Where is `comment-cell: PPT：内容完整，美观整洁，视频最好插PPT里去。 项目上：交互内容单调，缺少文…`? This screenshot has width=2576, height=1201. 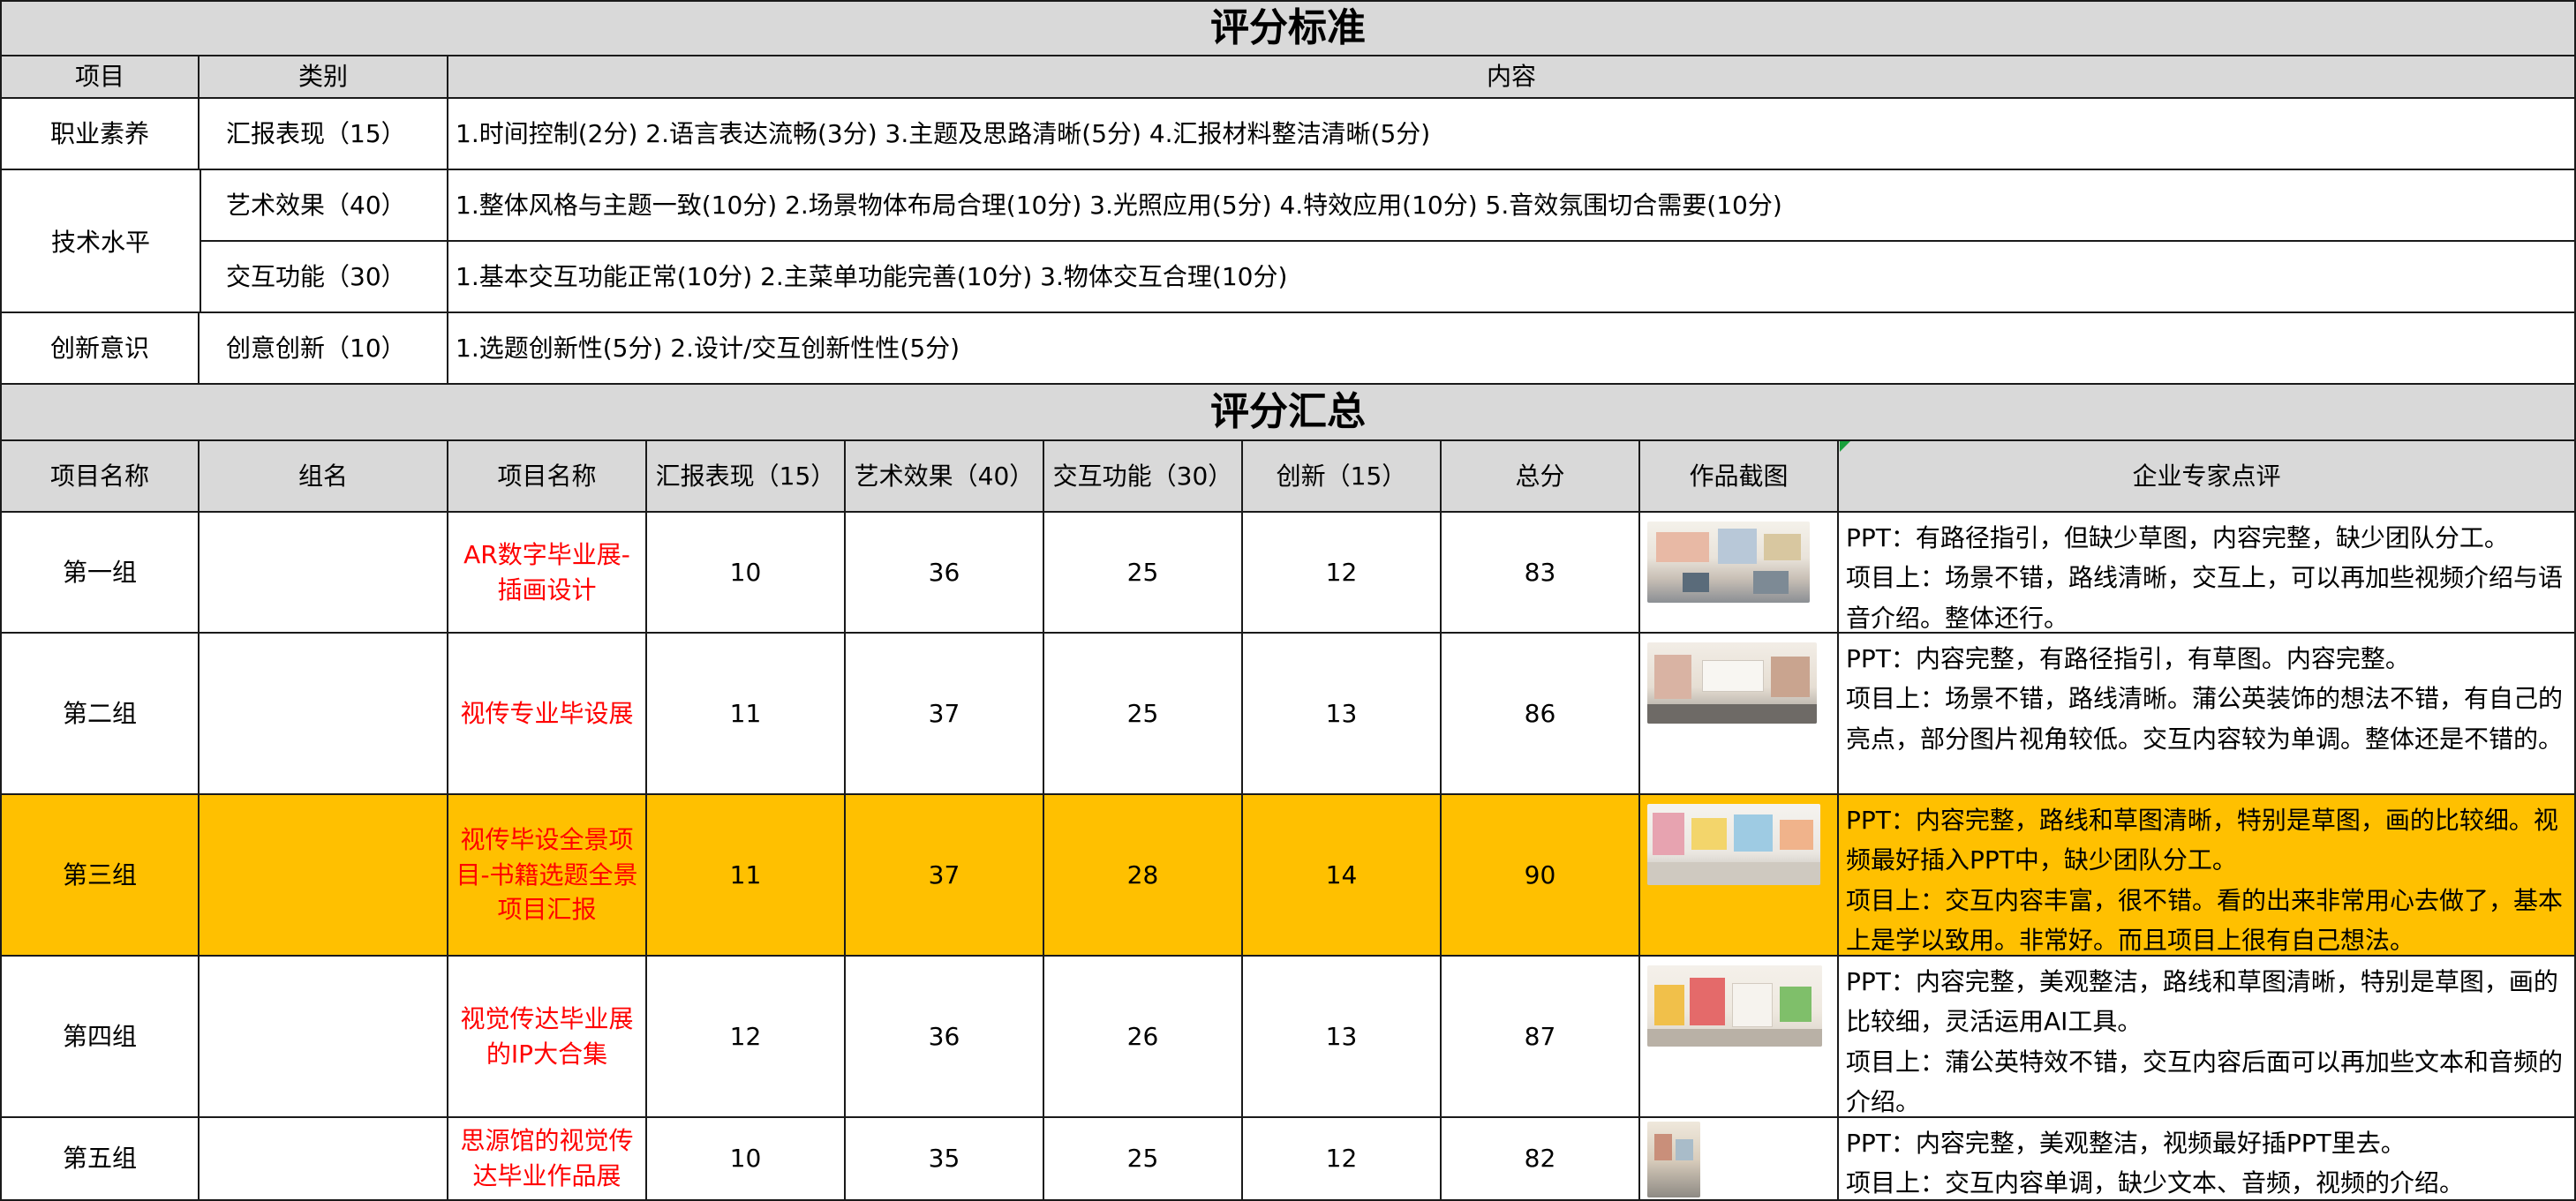
comment-cell: PPT：内容完整，美观整洁，视频最好插PPT里去。 项目上：交互内容单调，缺少文… is located at coordinates (2208, 1159).